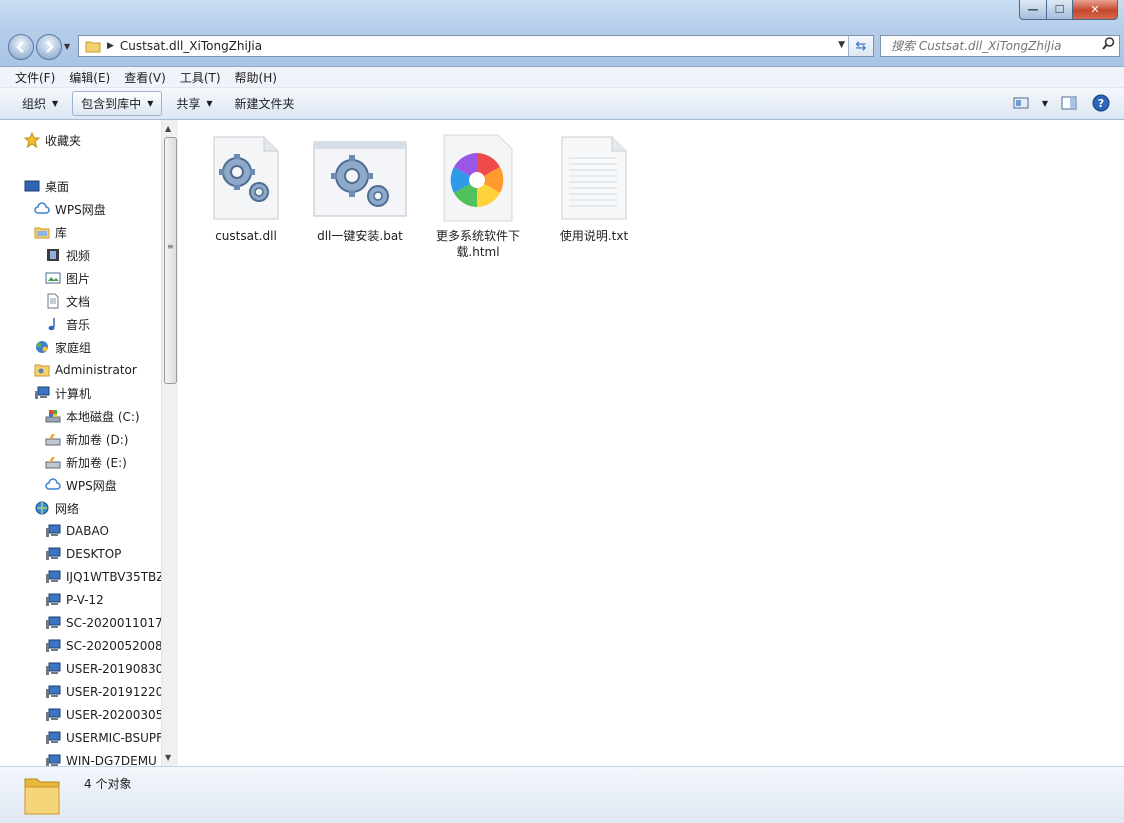  What do you see at coordinates (67, 255) in the screenshot?
I see `nav-videos: 视频` at bounding box center [67, 255].